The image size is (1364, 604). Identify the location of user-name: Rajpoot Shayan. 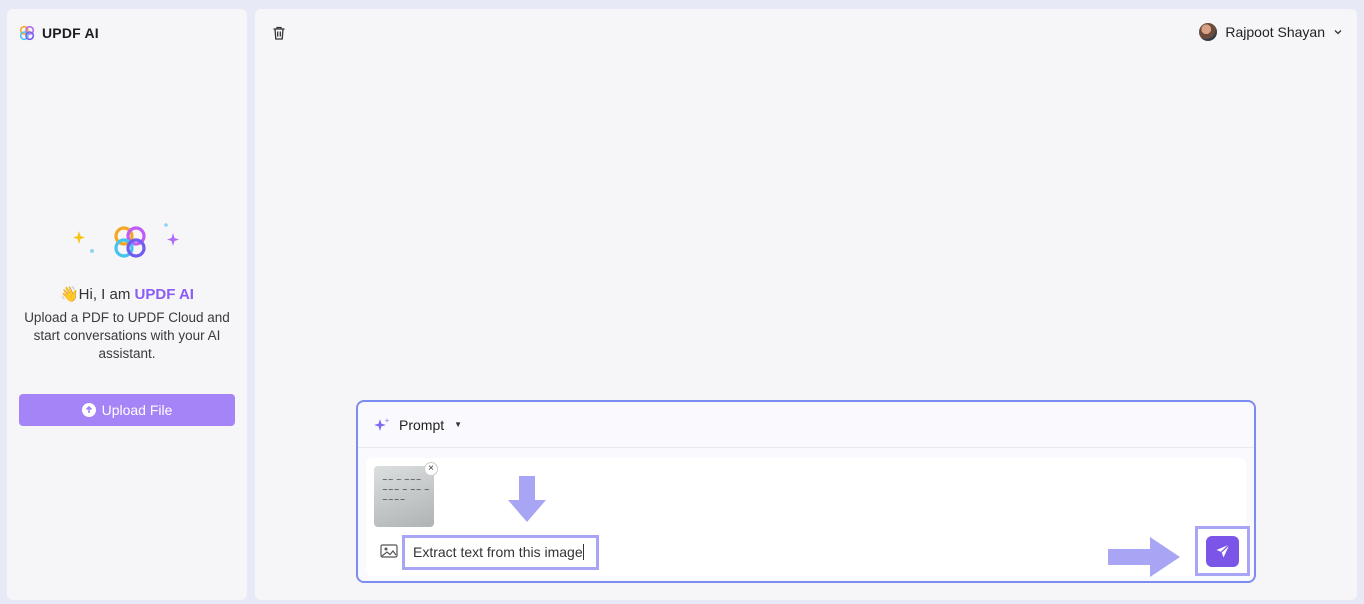
(1275, 32).